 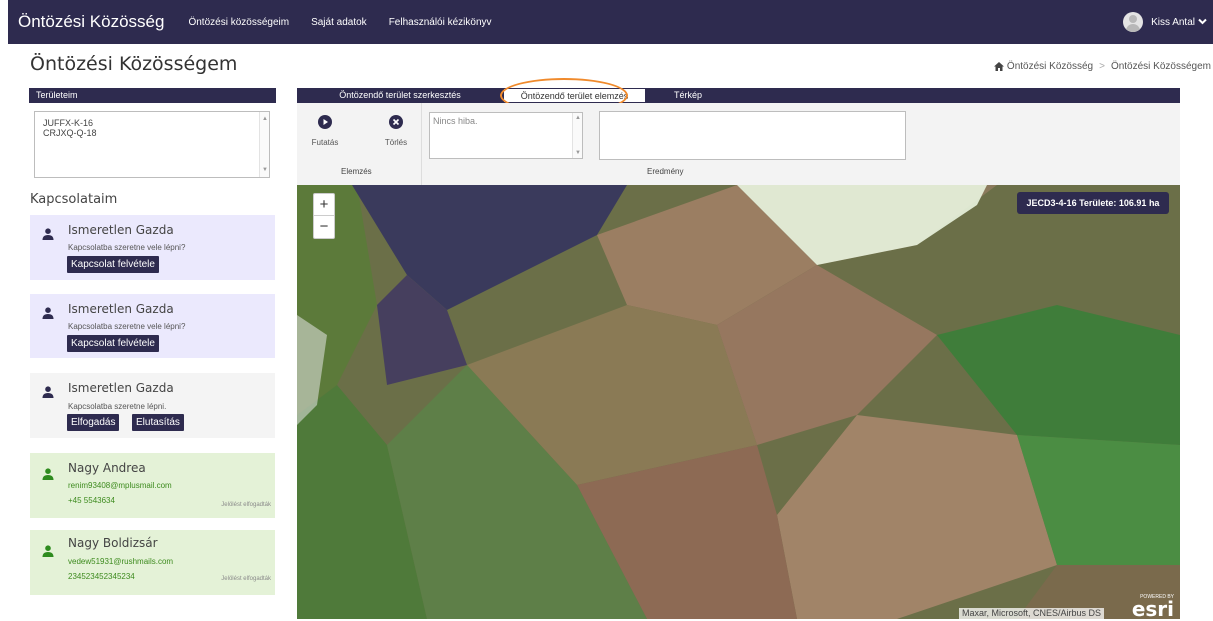 What do you see at coordinates (1133, 22) in the screenshot?
I see `avatar` at bounding box center [1133, 22].